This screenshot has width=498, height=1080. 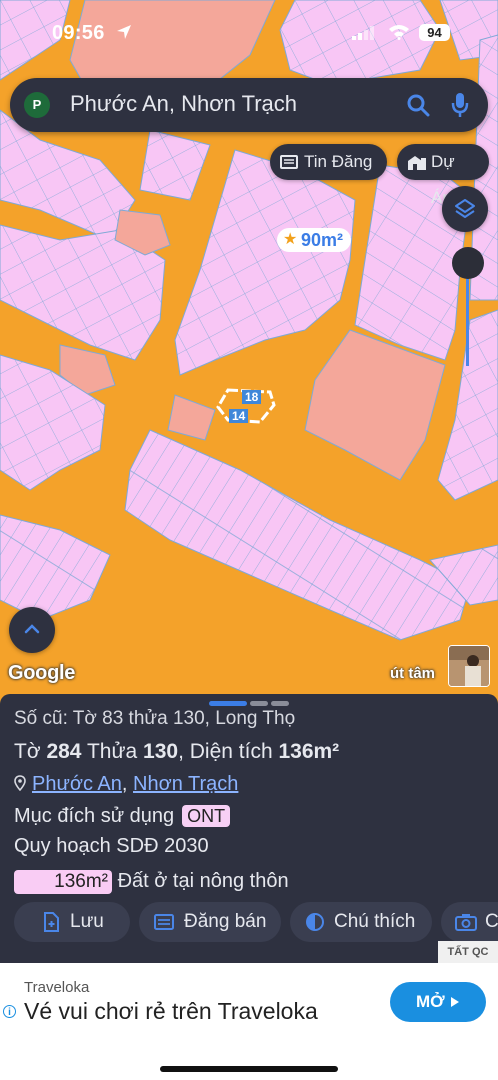 What do you see at coordinates (249, 30) in the screenshot?
I see `status-bar: 09:56 94` at bounding box center [249, 30].